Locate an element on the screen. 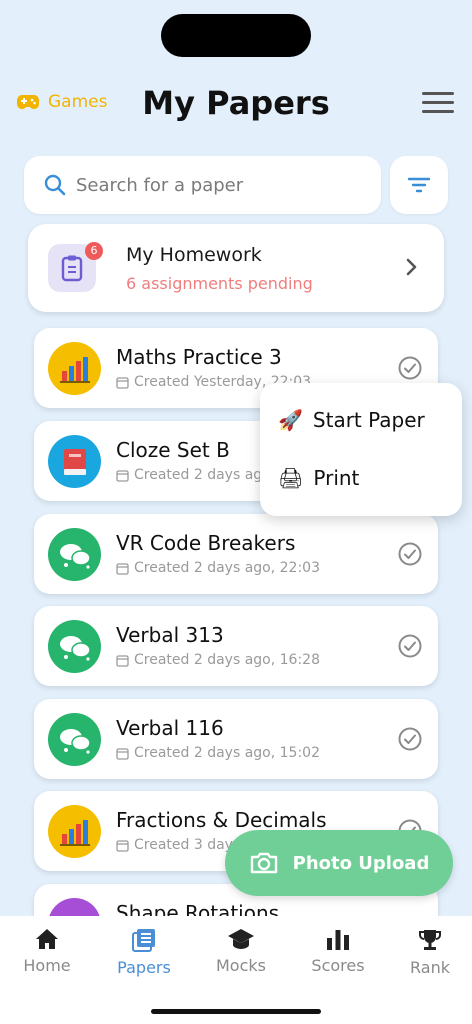  paper-created-text: Created 2 days ago, 15:02 is located at coordinates (227, 753).